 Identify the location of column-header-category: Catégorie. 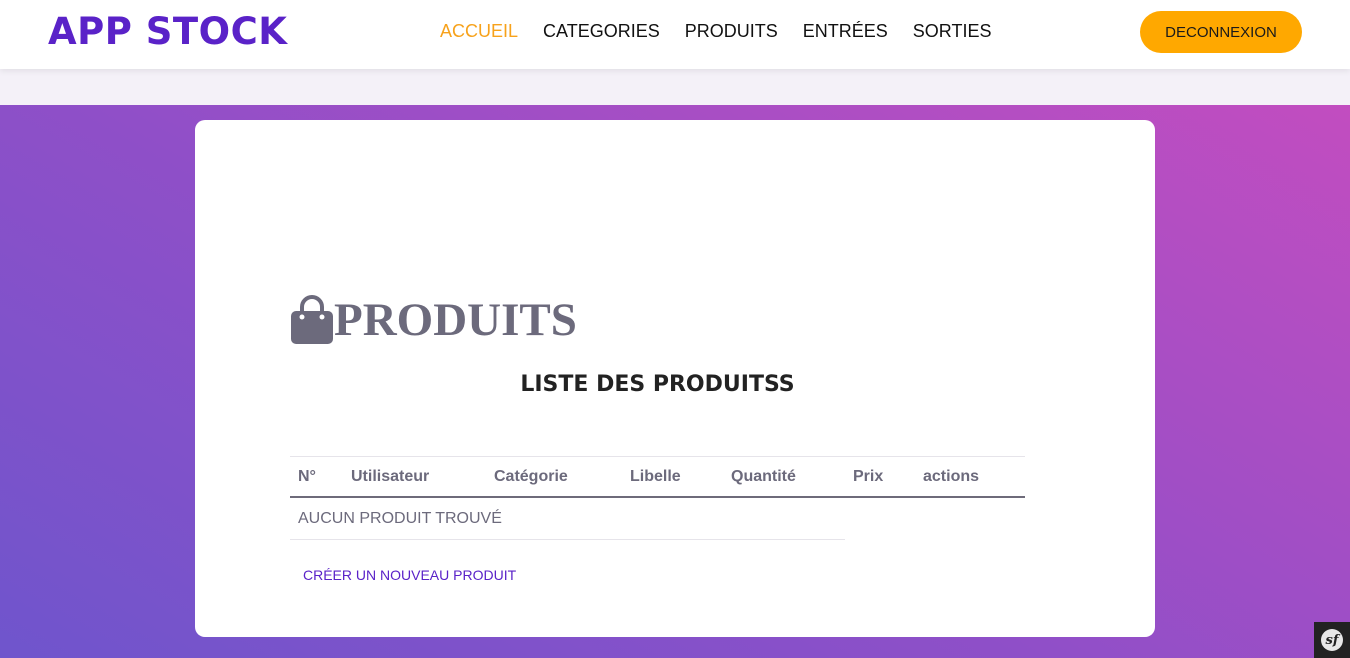
(531, 476).